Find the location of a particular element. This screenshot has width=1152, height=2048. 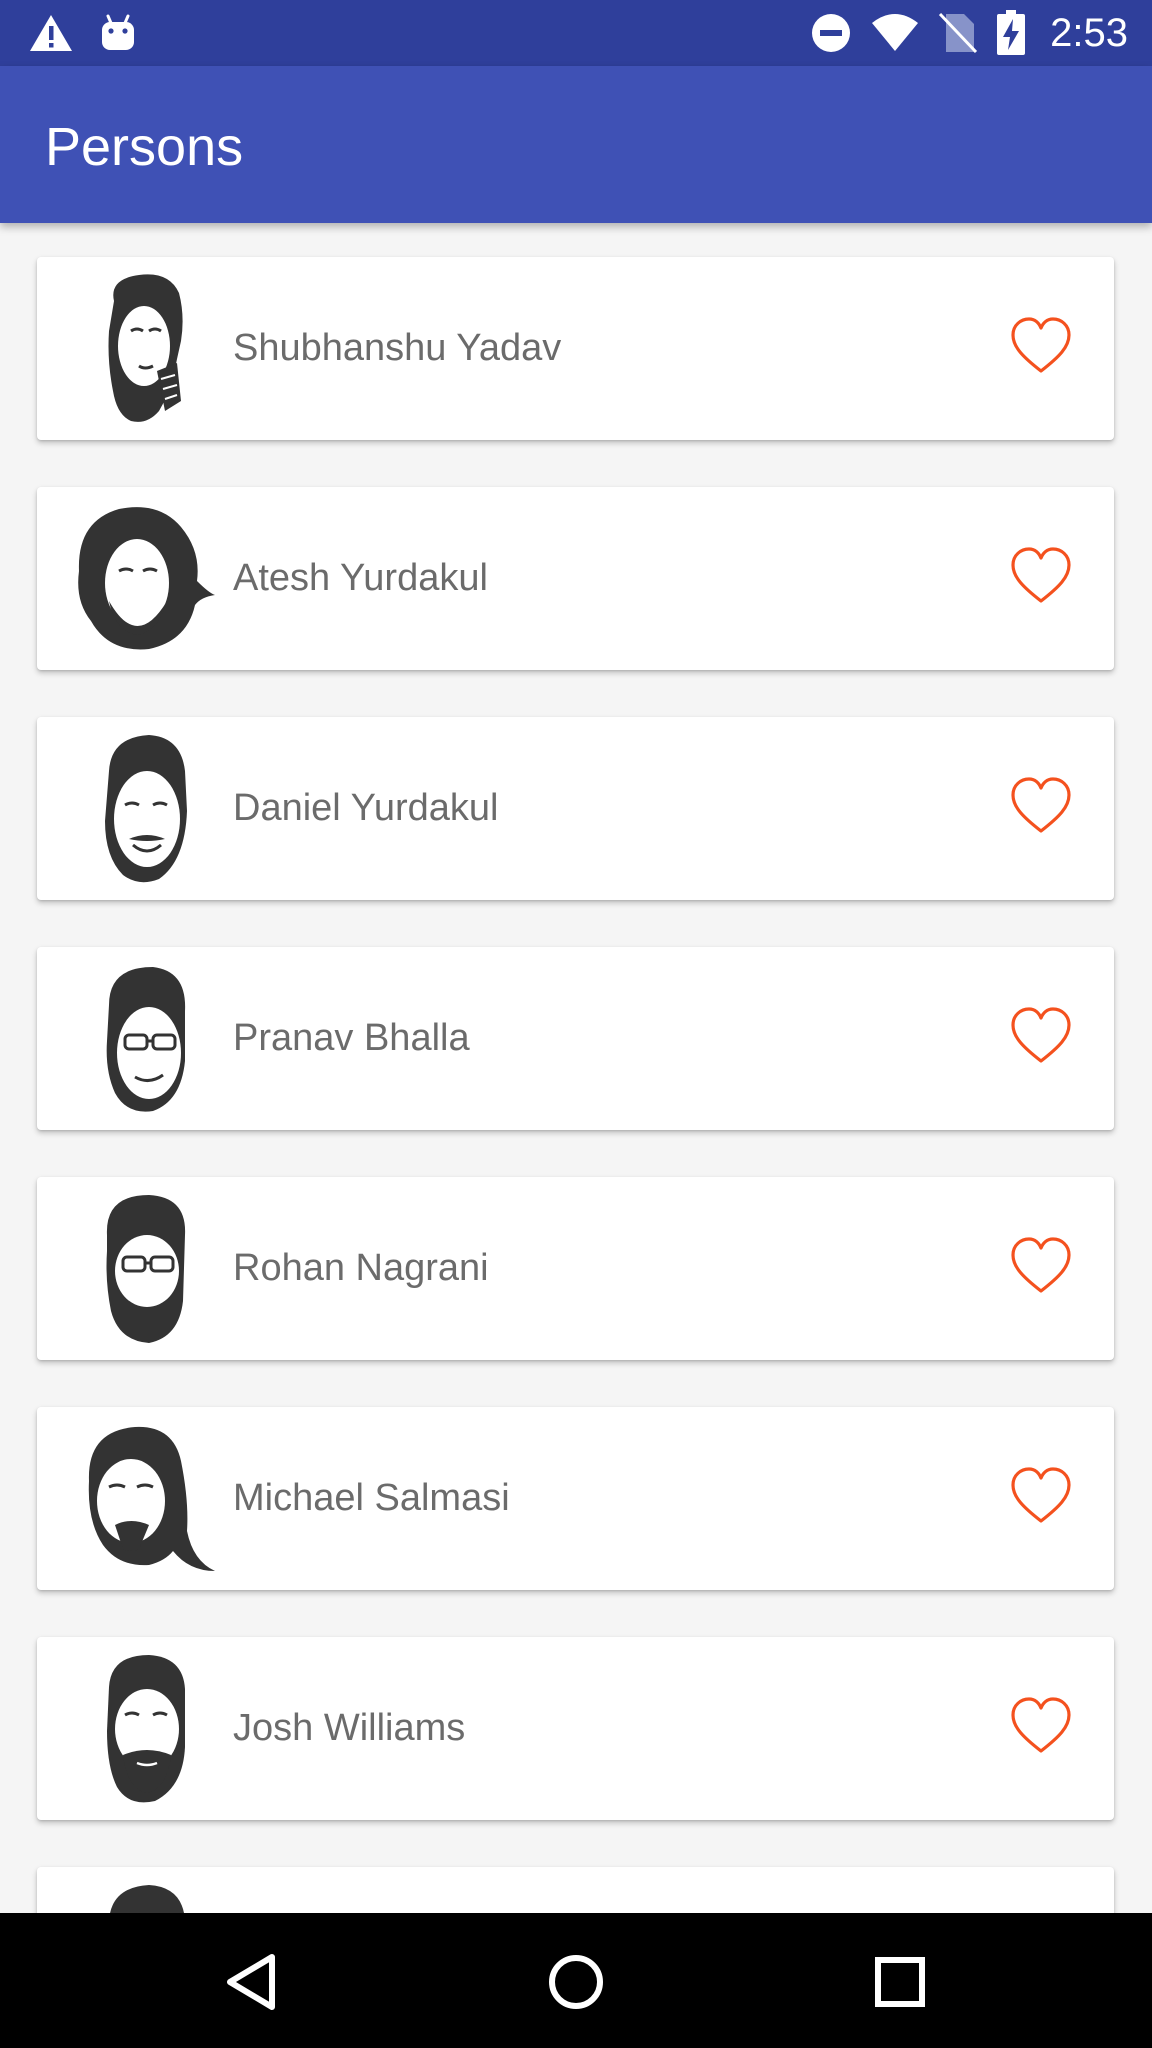

person-name: Atesh Yurdakul is located at coordinates (360, 578).